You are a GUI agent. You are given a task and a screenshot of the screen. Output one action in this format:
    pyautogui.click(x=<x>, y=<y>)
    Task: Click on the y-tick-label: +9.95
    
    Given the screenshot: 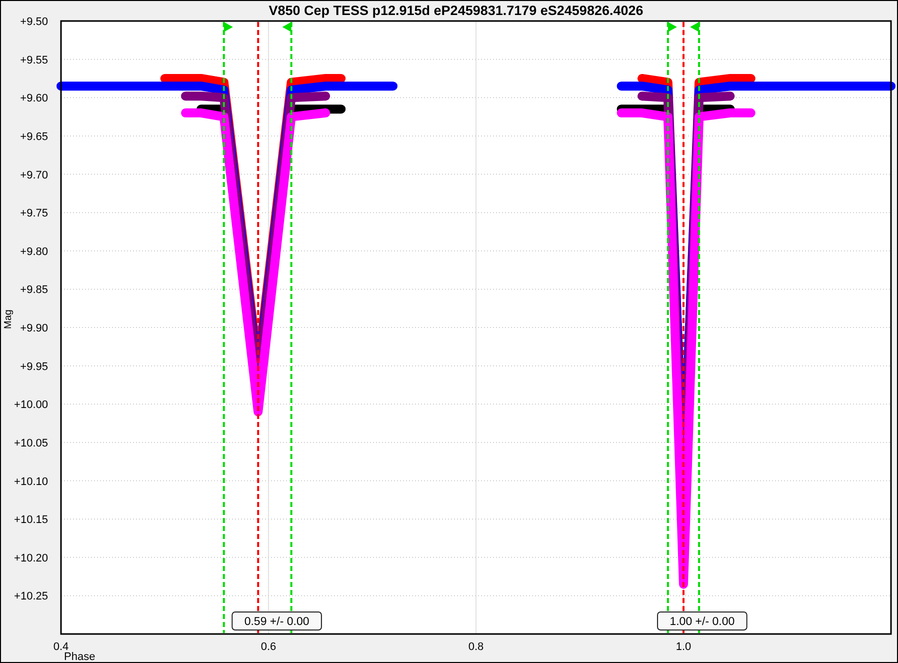 What is the action you would take?
    pyautogui.click(x=34, y=366)
    